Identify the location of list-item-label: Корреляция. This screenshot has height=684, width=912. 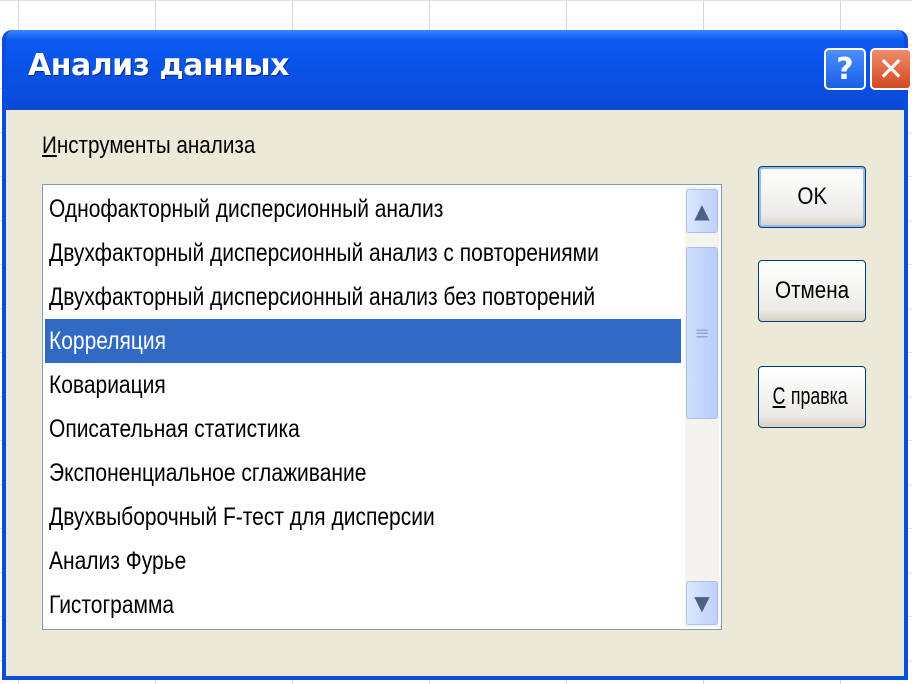
(108, 341).